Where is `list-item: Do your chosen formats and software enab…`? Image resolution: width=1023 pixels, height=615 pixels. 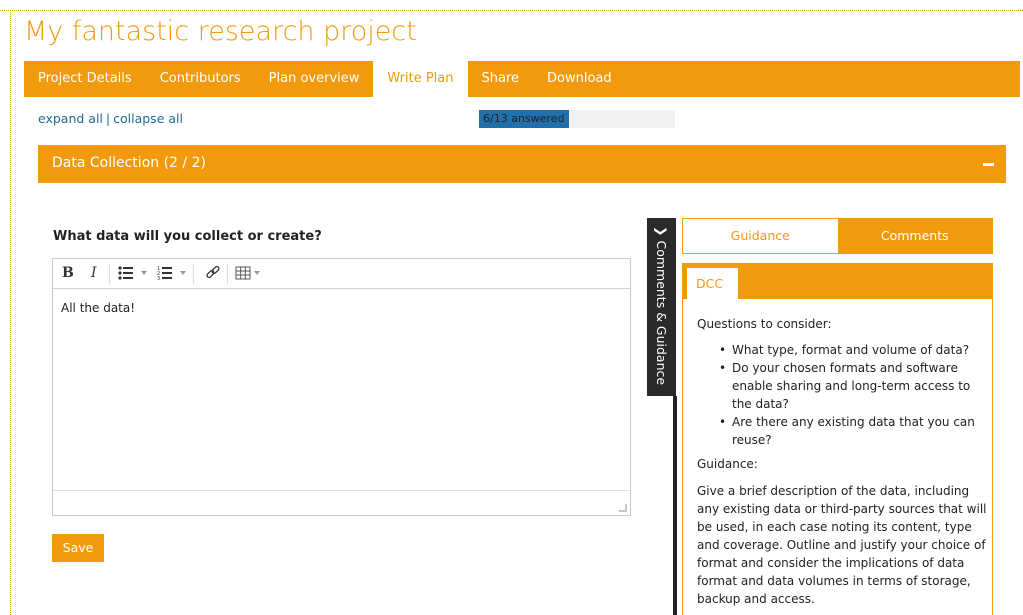 list-item: Do your chosen formats and software enab… is located at coordinates (850, 386).